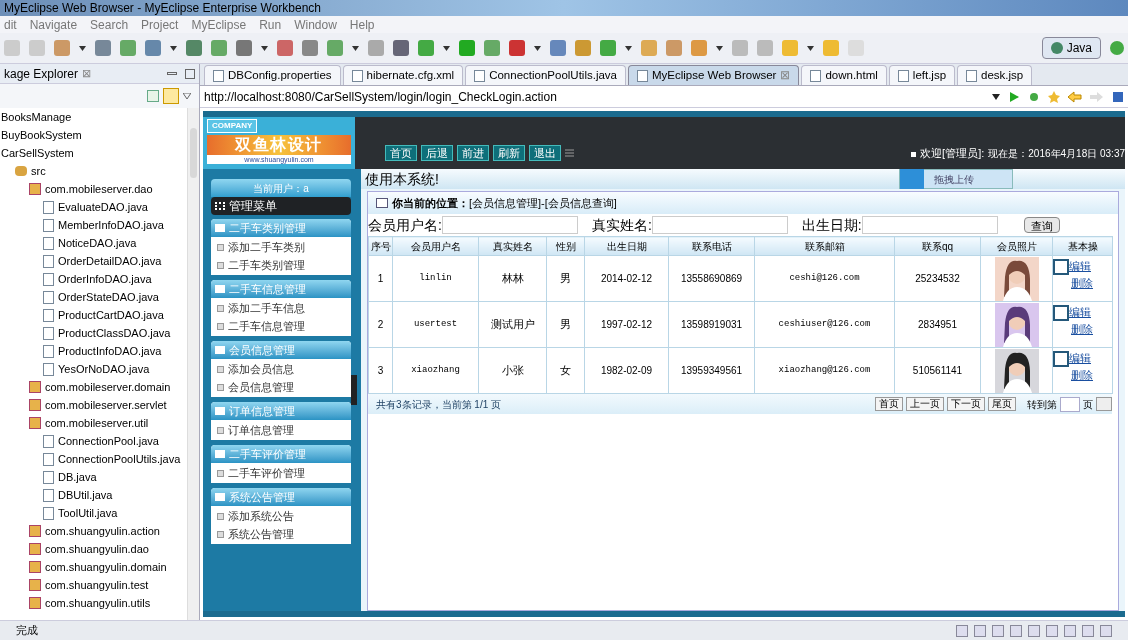 The image size is (1128, 640). I want to click on stop-icon, so click(1118, 96).